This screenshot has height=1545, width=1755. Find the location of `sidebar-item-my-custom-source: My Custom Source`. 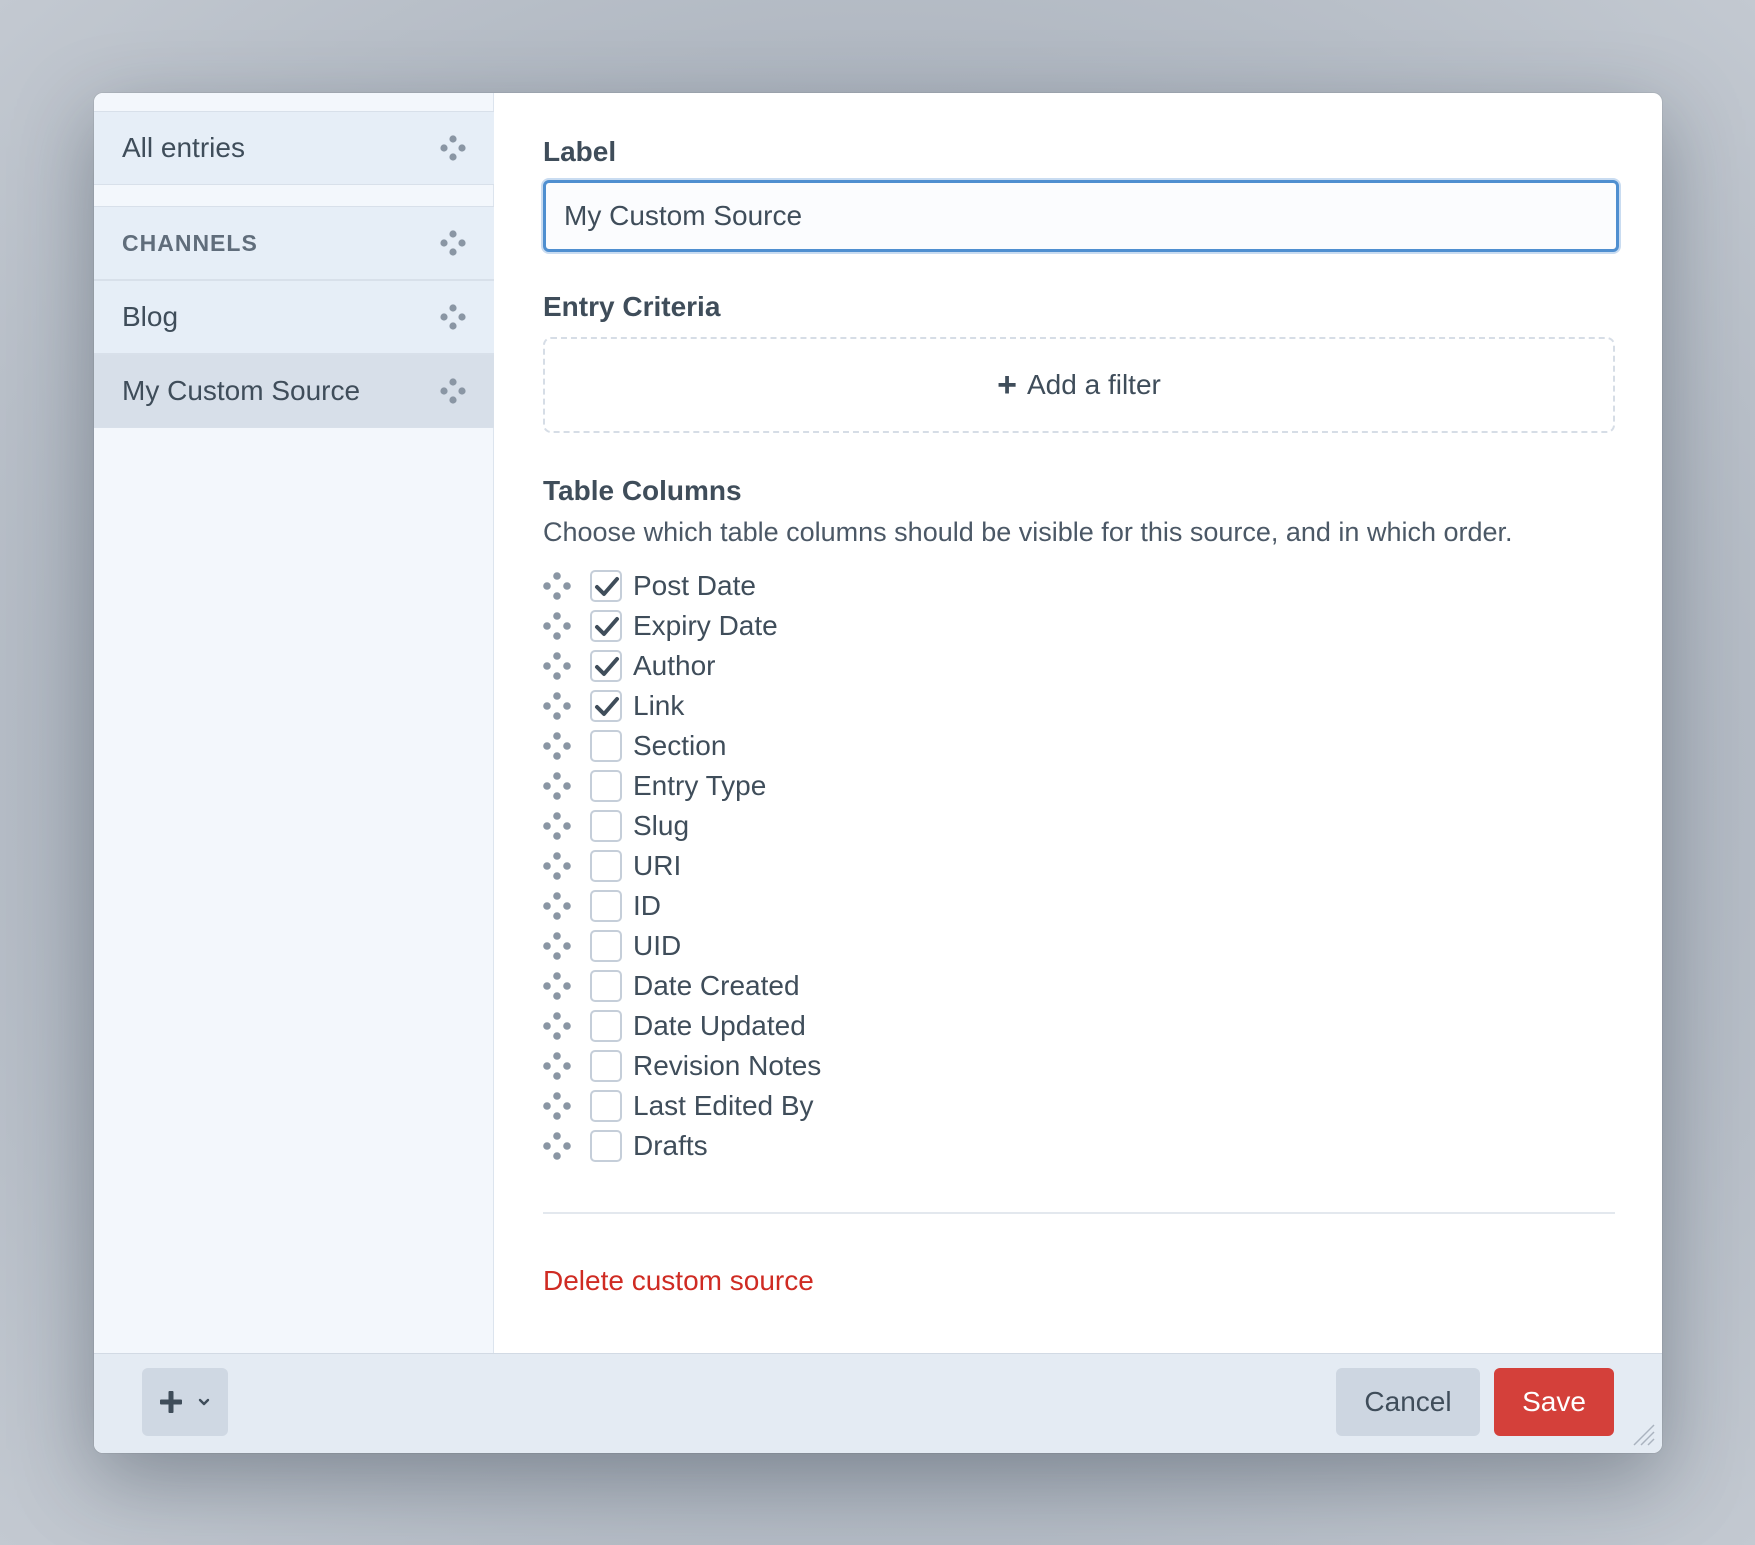

sidebar-item-my-custom-source: My Custom Source is located at coordinates (294, 391).